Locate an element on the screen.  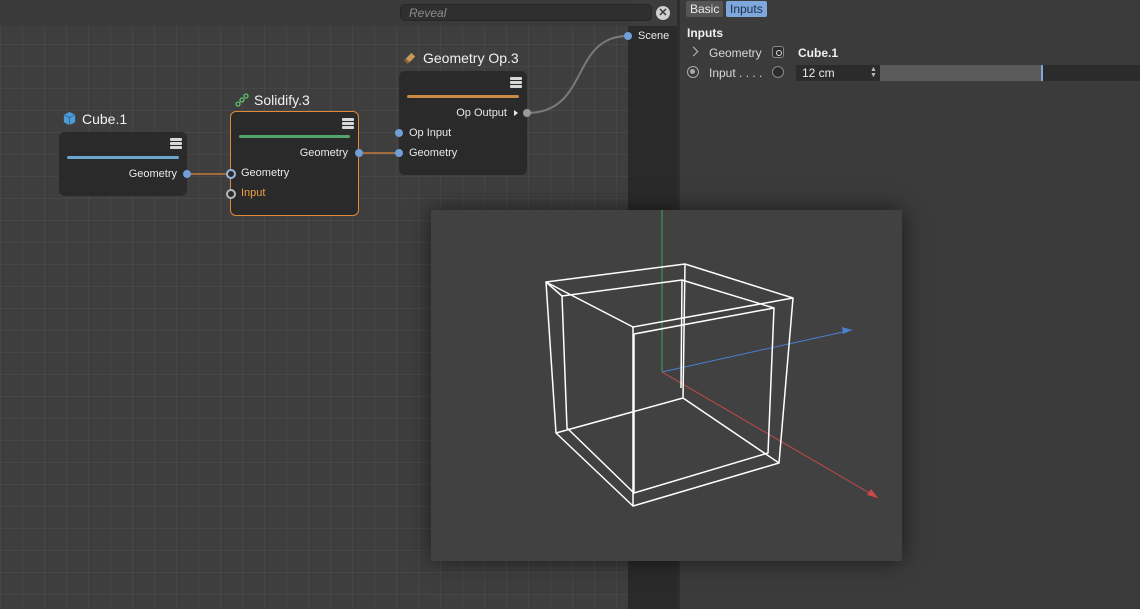
solidify-input-geometry-label: Geometry is located at coordinates (265, 173).